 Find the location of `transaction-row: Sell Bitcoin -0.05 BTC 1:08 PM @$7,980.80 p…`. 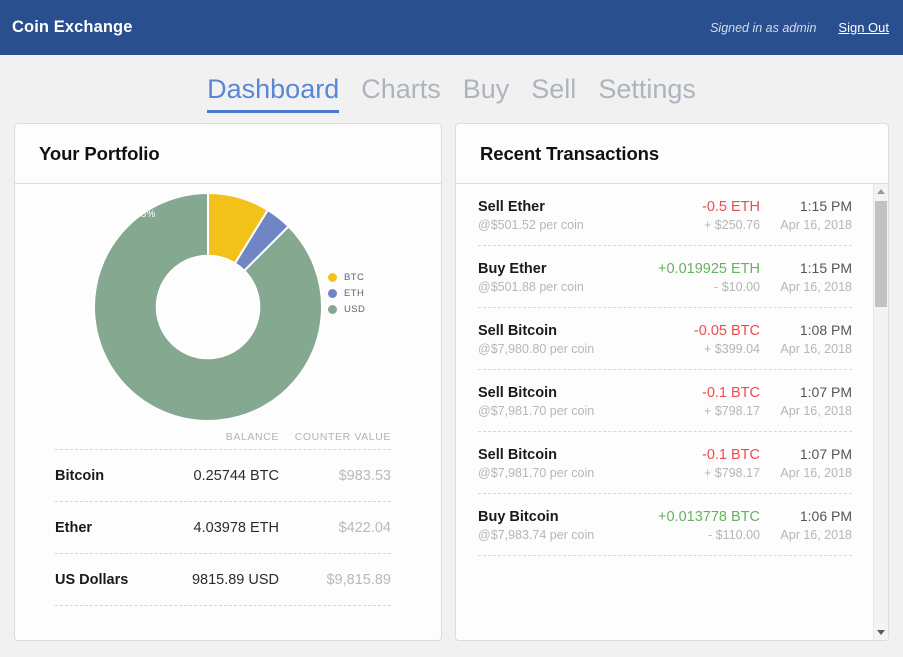

transaction-row: Sell Bitcoin -0.05 BTC 1:08 PM @$7,980.80 p… is located at coordinates (665, 339).